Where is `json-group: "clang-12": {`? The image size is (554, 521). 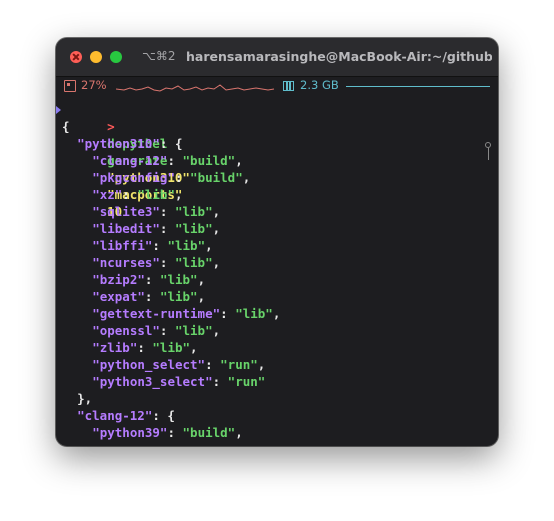
json-group: "clang-12": { is located at coordinates (126, 415).